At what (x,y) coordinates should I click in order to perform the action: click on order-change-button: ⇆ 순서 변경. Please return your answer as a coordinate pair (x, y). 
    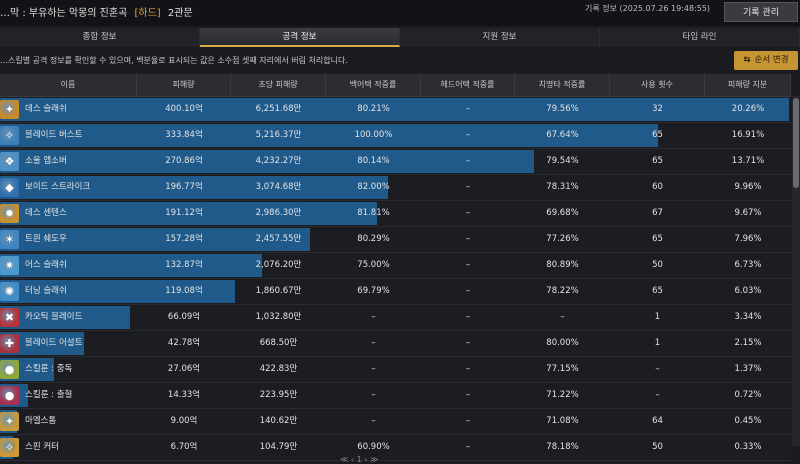
    Looking at the image, I should click on (766, 60).